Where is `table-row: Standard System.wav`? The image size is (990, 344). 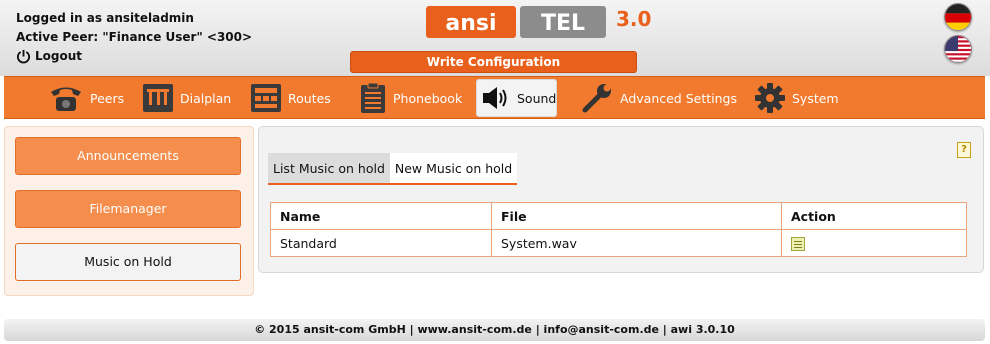 table-row: Standard System.wav is located at coordinates (618, 243).